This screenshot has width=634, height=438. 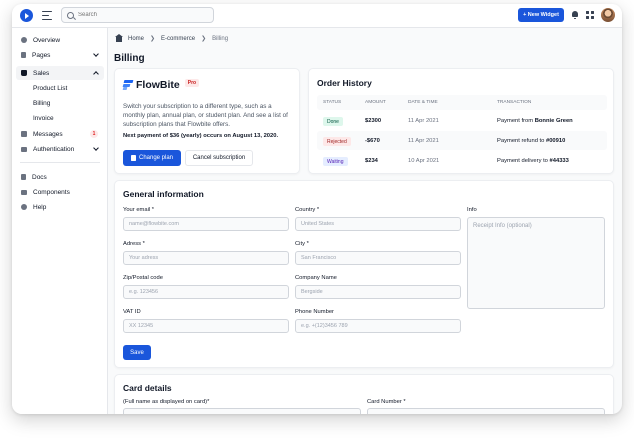 What do you see at coordinates (535, 121) in the screenshot?
I see `transaction-cell: Payment from Bonnie Green` at bounding box center [535, 121].